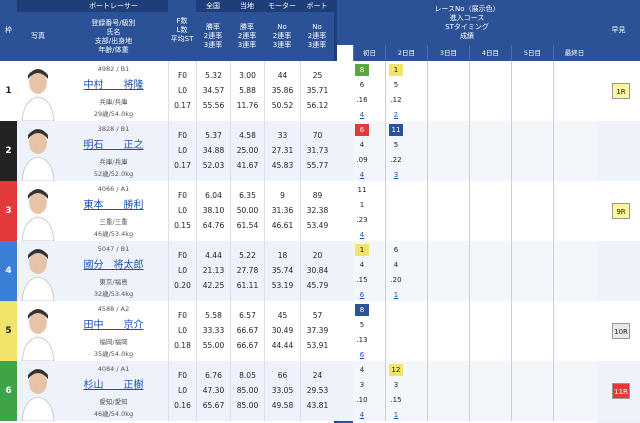 Image resolution: width=640 pixels, height=423 pixels. What do you see at coordinates (317, 105) in the screenshot?
I see `stat-value: 56.12` at bounding box center [317, 105].